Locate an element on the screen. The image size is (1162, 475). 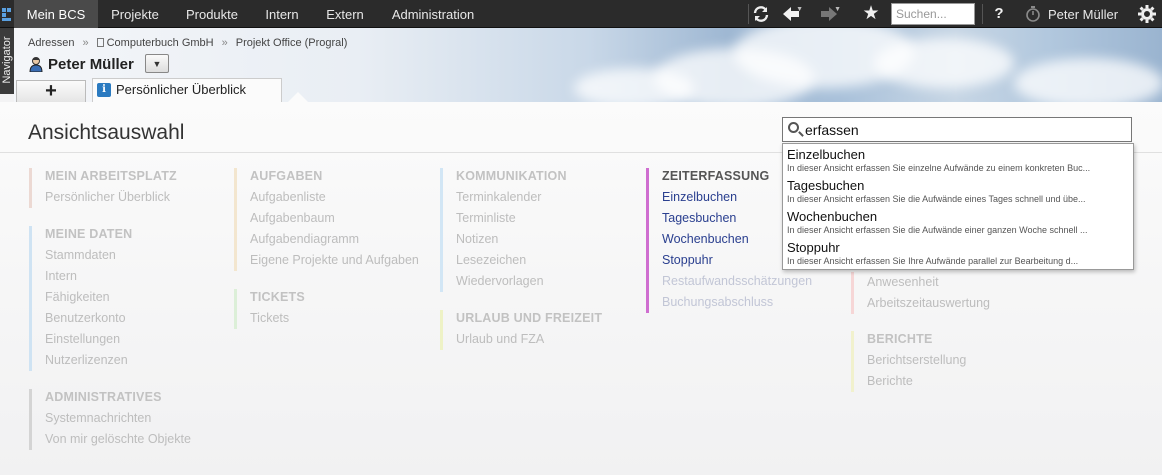
breadcrumb-item: Projekt Office (Progral) is located at coordinates (292, 43).